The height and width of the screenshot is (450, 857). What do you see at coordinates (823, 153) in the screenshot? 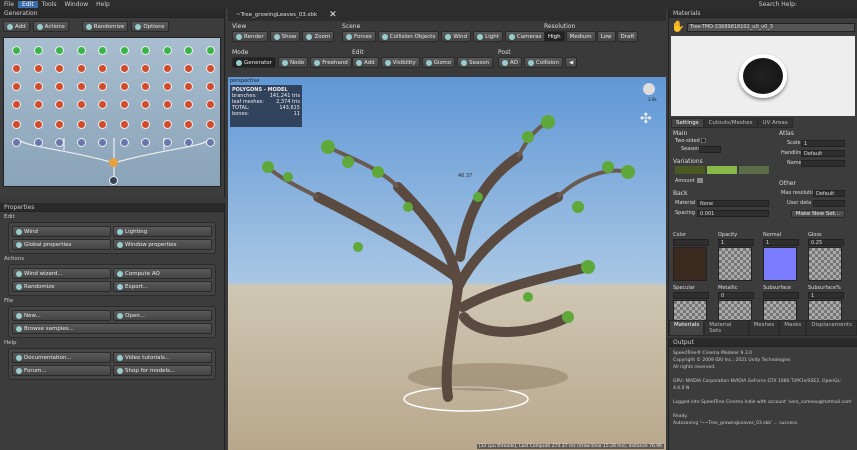
I see `handling-dropdown: Default` at bounding box center [823, 153].